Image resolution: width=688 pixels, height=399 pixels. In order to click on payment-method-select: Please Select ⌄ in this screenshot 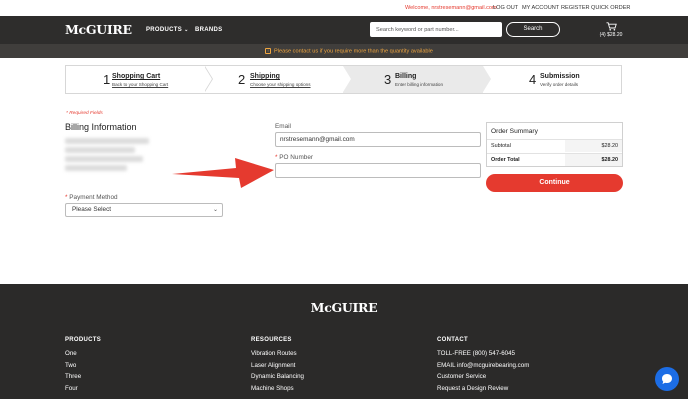, I will do `click(144, 210)`.